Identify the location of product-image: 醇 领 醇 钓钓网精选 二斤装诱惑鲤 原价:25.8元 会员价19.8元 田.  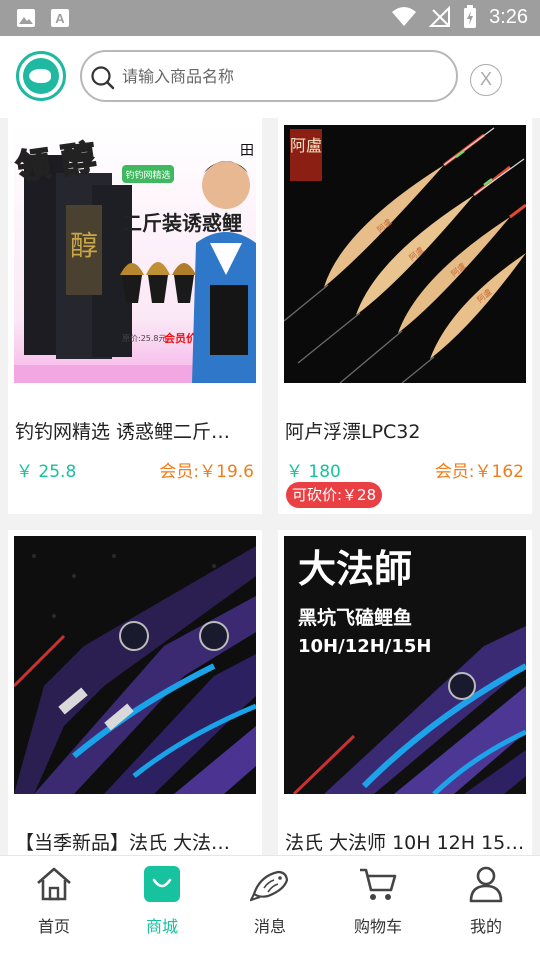
(135, 254).